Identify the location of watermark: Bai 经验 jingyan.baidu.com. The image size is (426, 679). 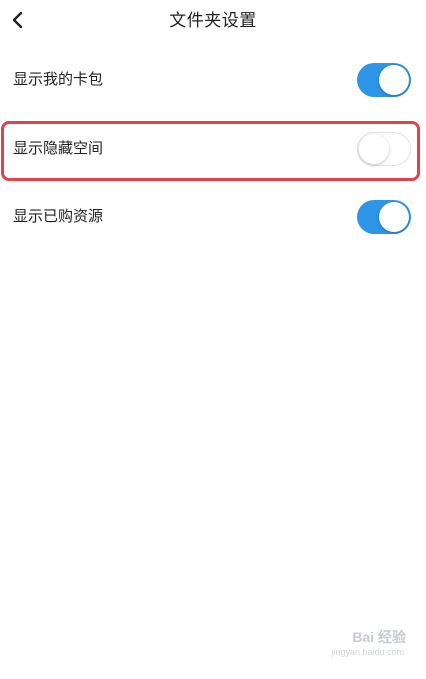
(351, 639).